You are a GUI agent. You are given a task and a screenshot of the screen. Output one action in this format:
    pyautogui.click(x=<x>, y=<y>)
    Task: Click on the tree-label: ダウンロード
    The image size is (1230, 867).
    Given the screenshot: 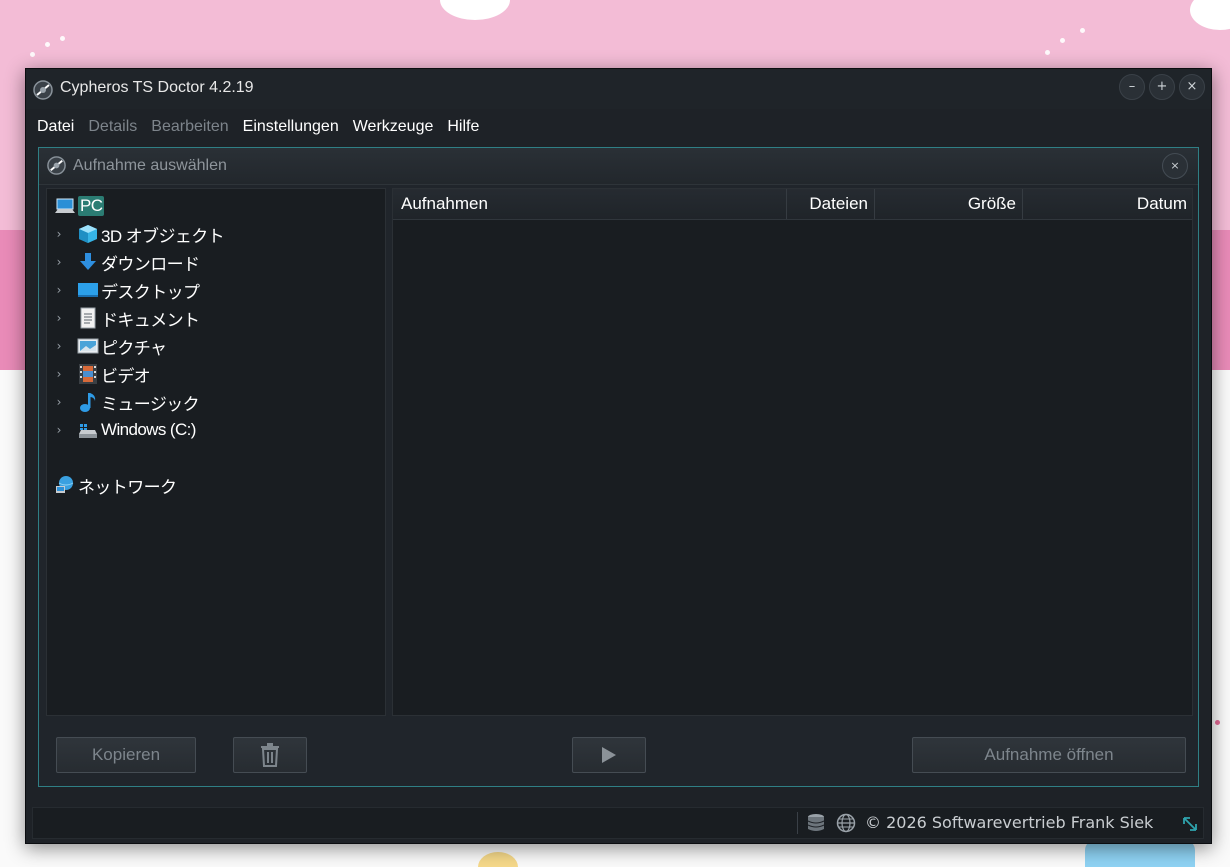 What is the action you would take?
    pyautogui.click(x=150, y=264)
    